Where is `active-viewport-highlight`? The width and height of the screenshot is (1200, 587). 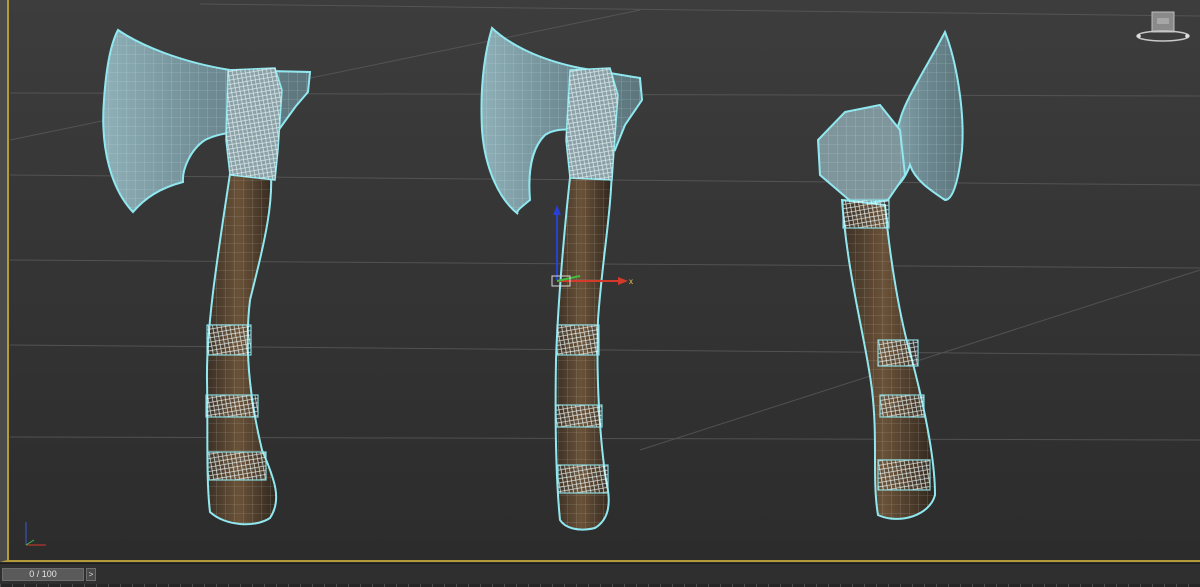 active-viewport-highlight is located at coordinates (8, 281).